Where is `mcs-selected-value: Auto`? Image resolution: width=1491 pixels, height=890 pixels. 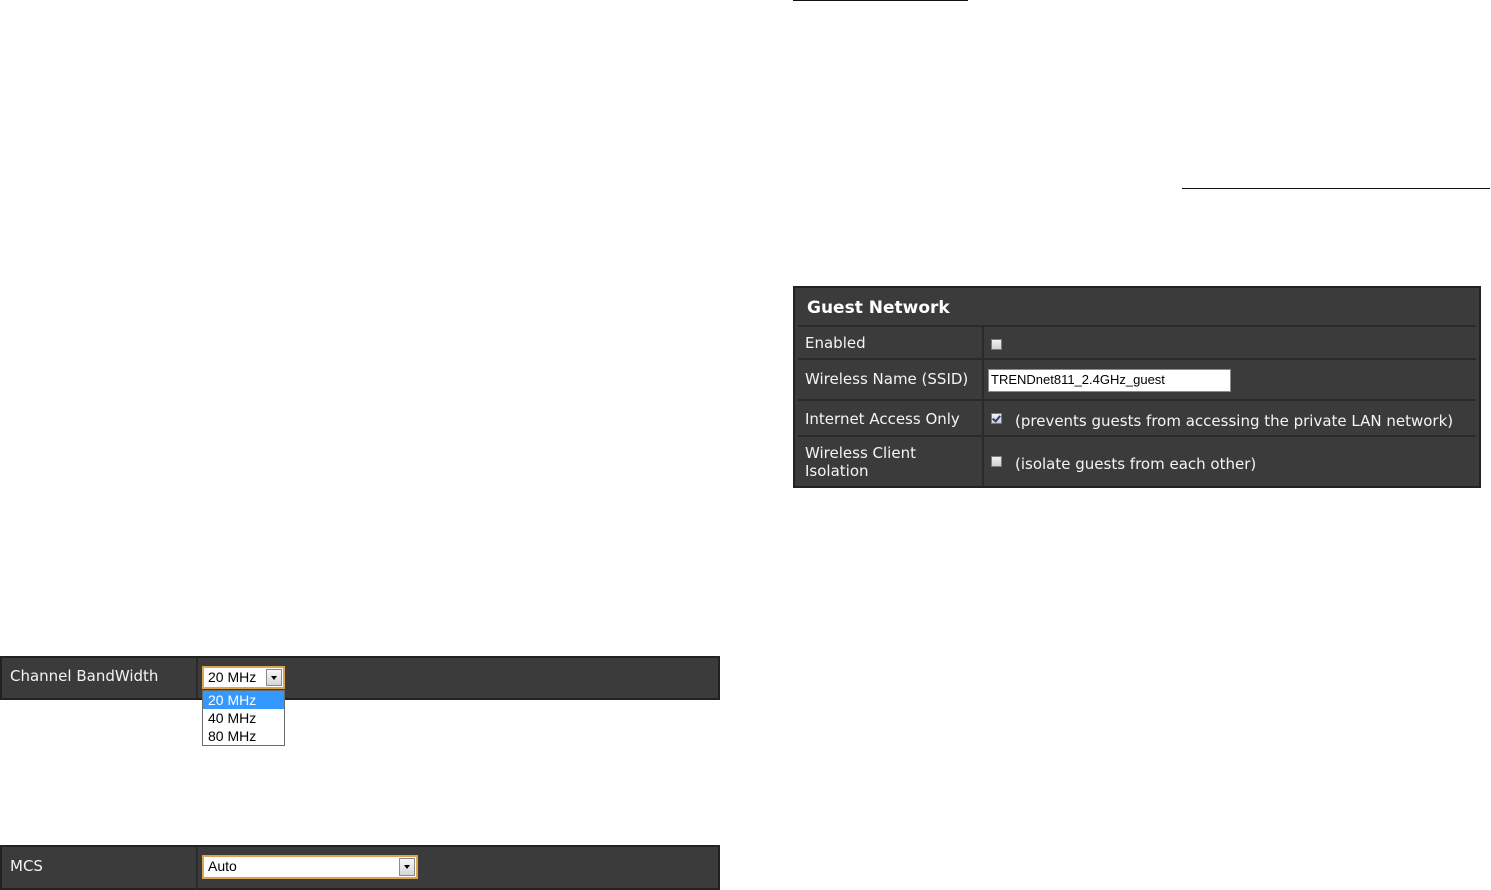 mcs-selected-value: Auto is located at coordinates (222, 866).